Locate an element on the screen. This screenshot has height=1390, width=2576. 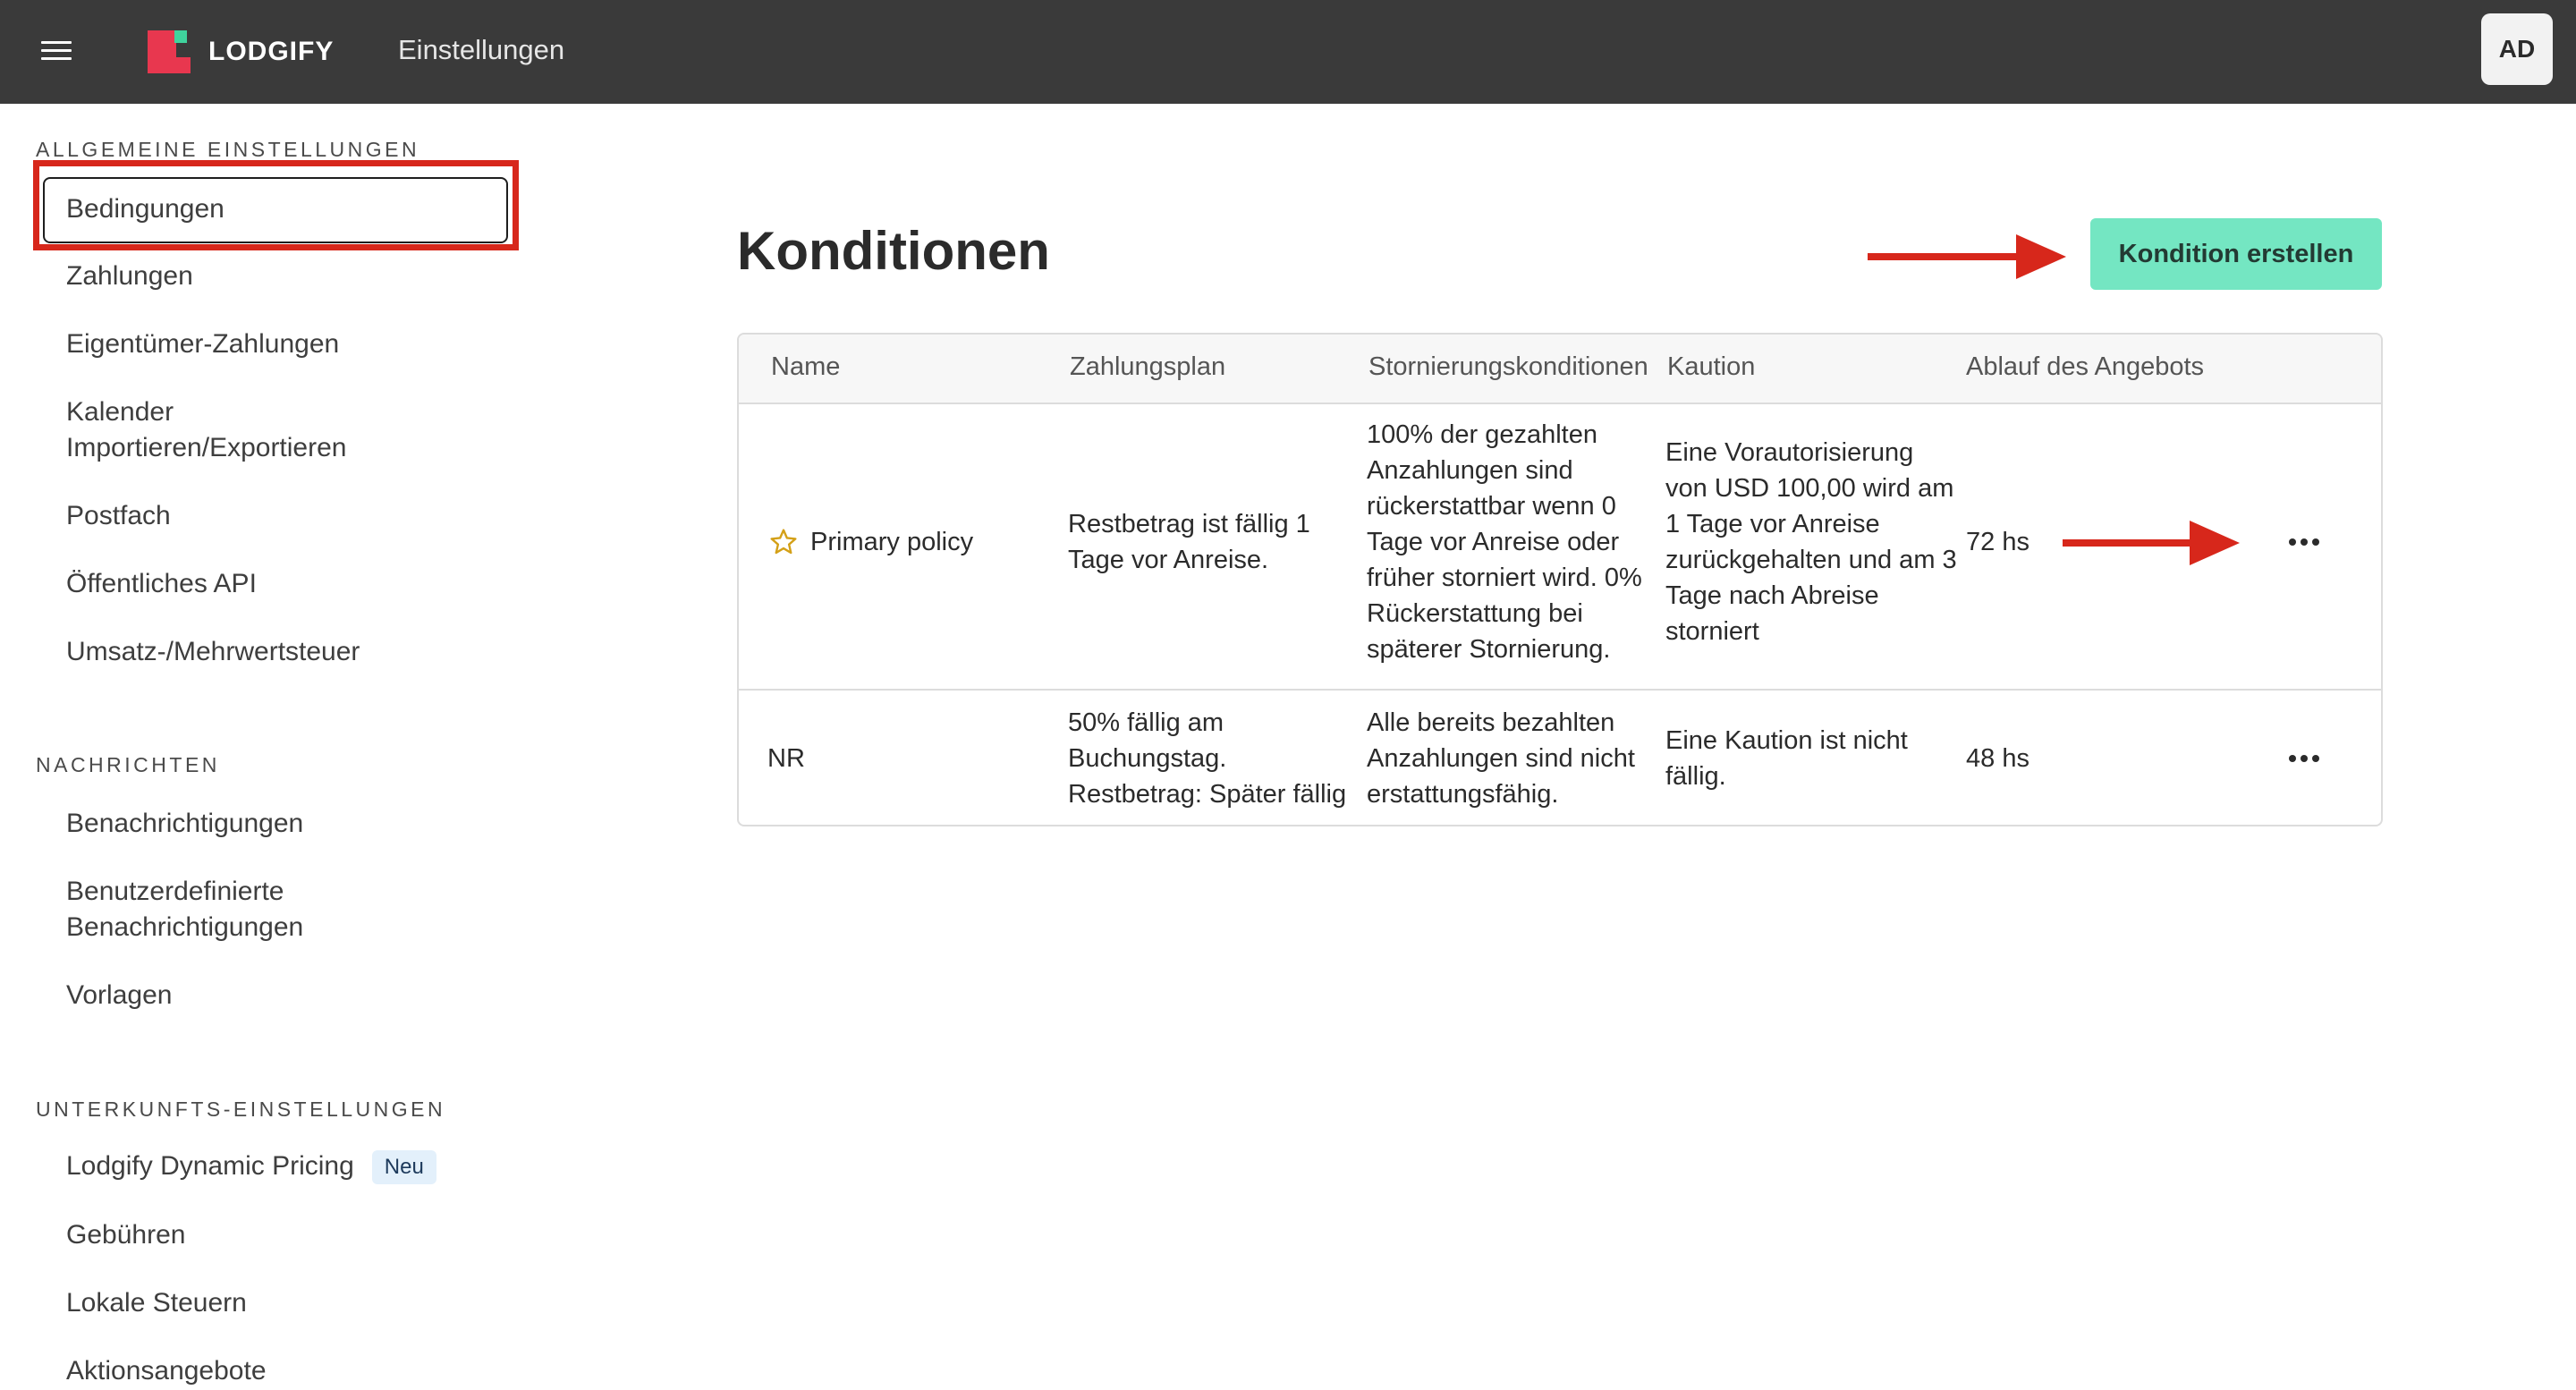
sidebar-item-steuer: Umsatz-/Mehrwertsteuer is located at coordinates (213, 652).